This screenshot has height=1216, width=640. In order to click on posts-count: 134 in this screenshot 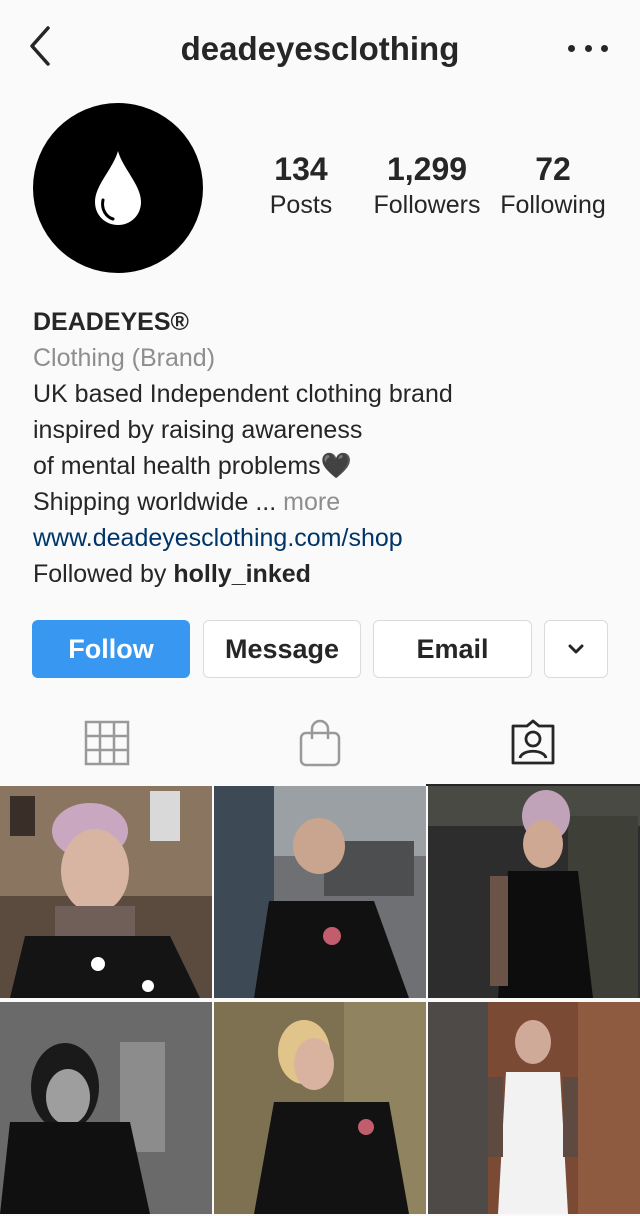, I will do `click(301, 169)`.